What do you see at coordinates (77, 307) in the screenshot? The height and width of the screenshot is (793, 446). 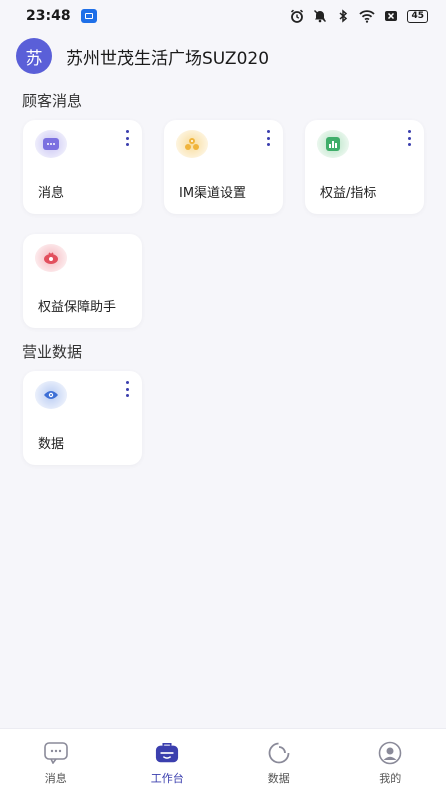 I see `card-label: 权益保障助手` at bounding box center [77, 307].